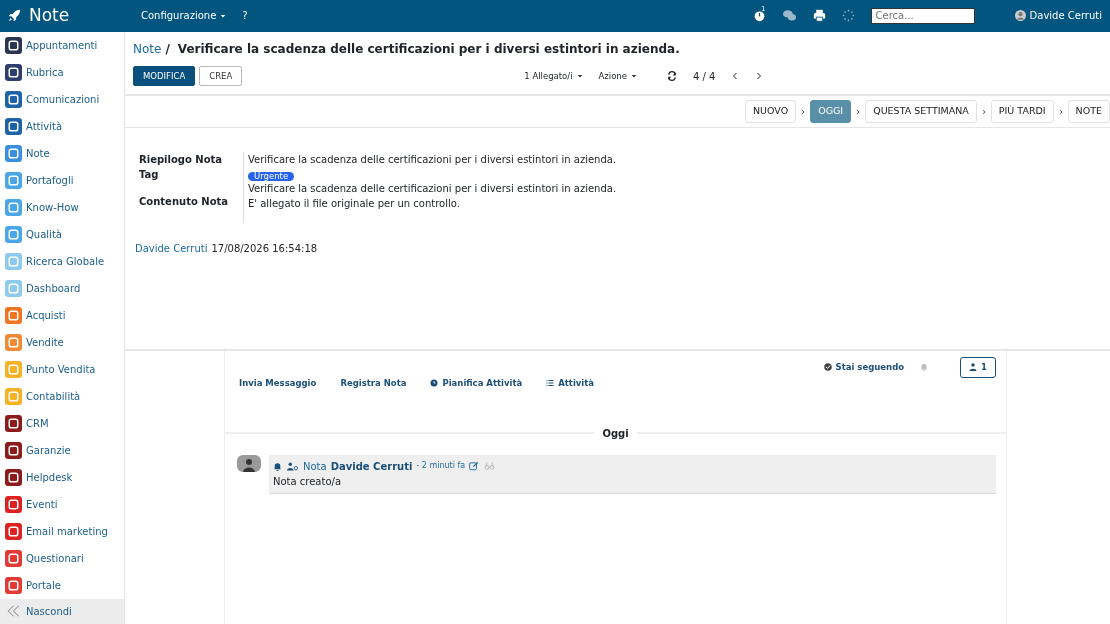  I want to click on edit-icon, so click(474, 466).